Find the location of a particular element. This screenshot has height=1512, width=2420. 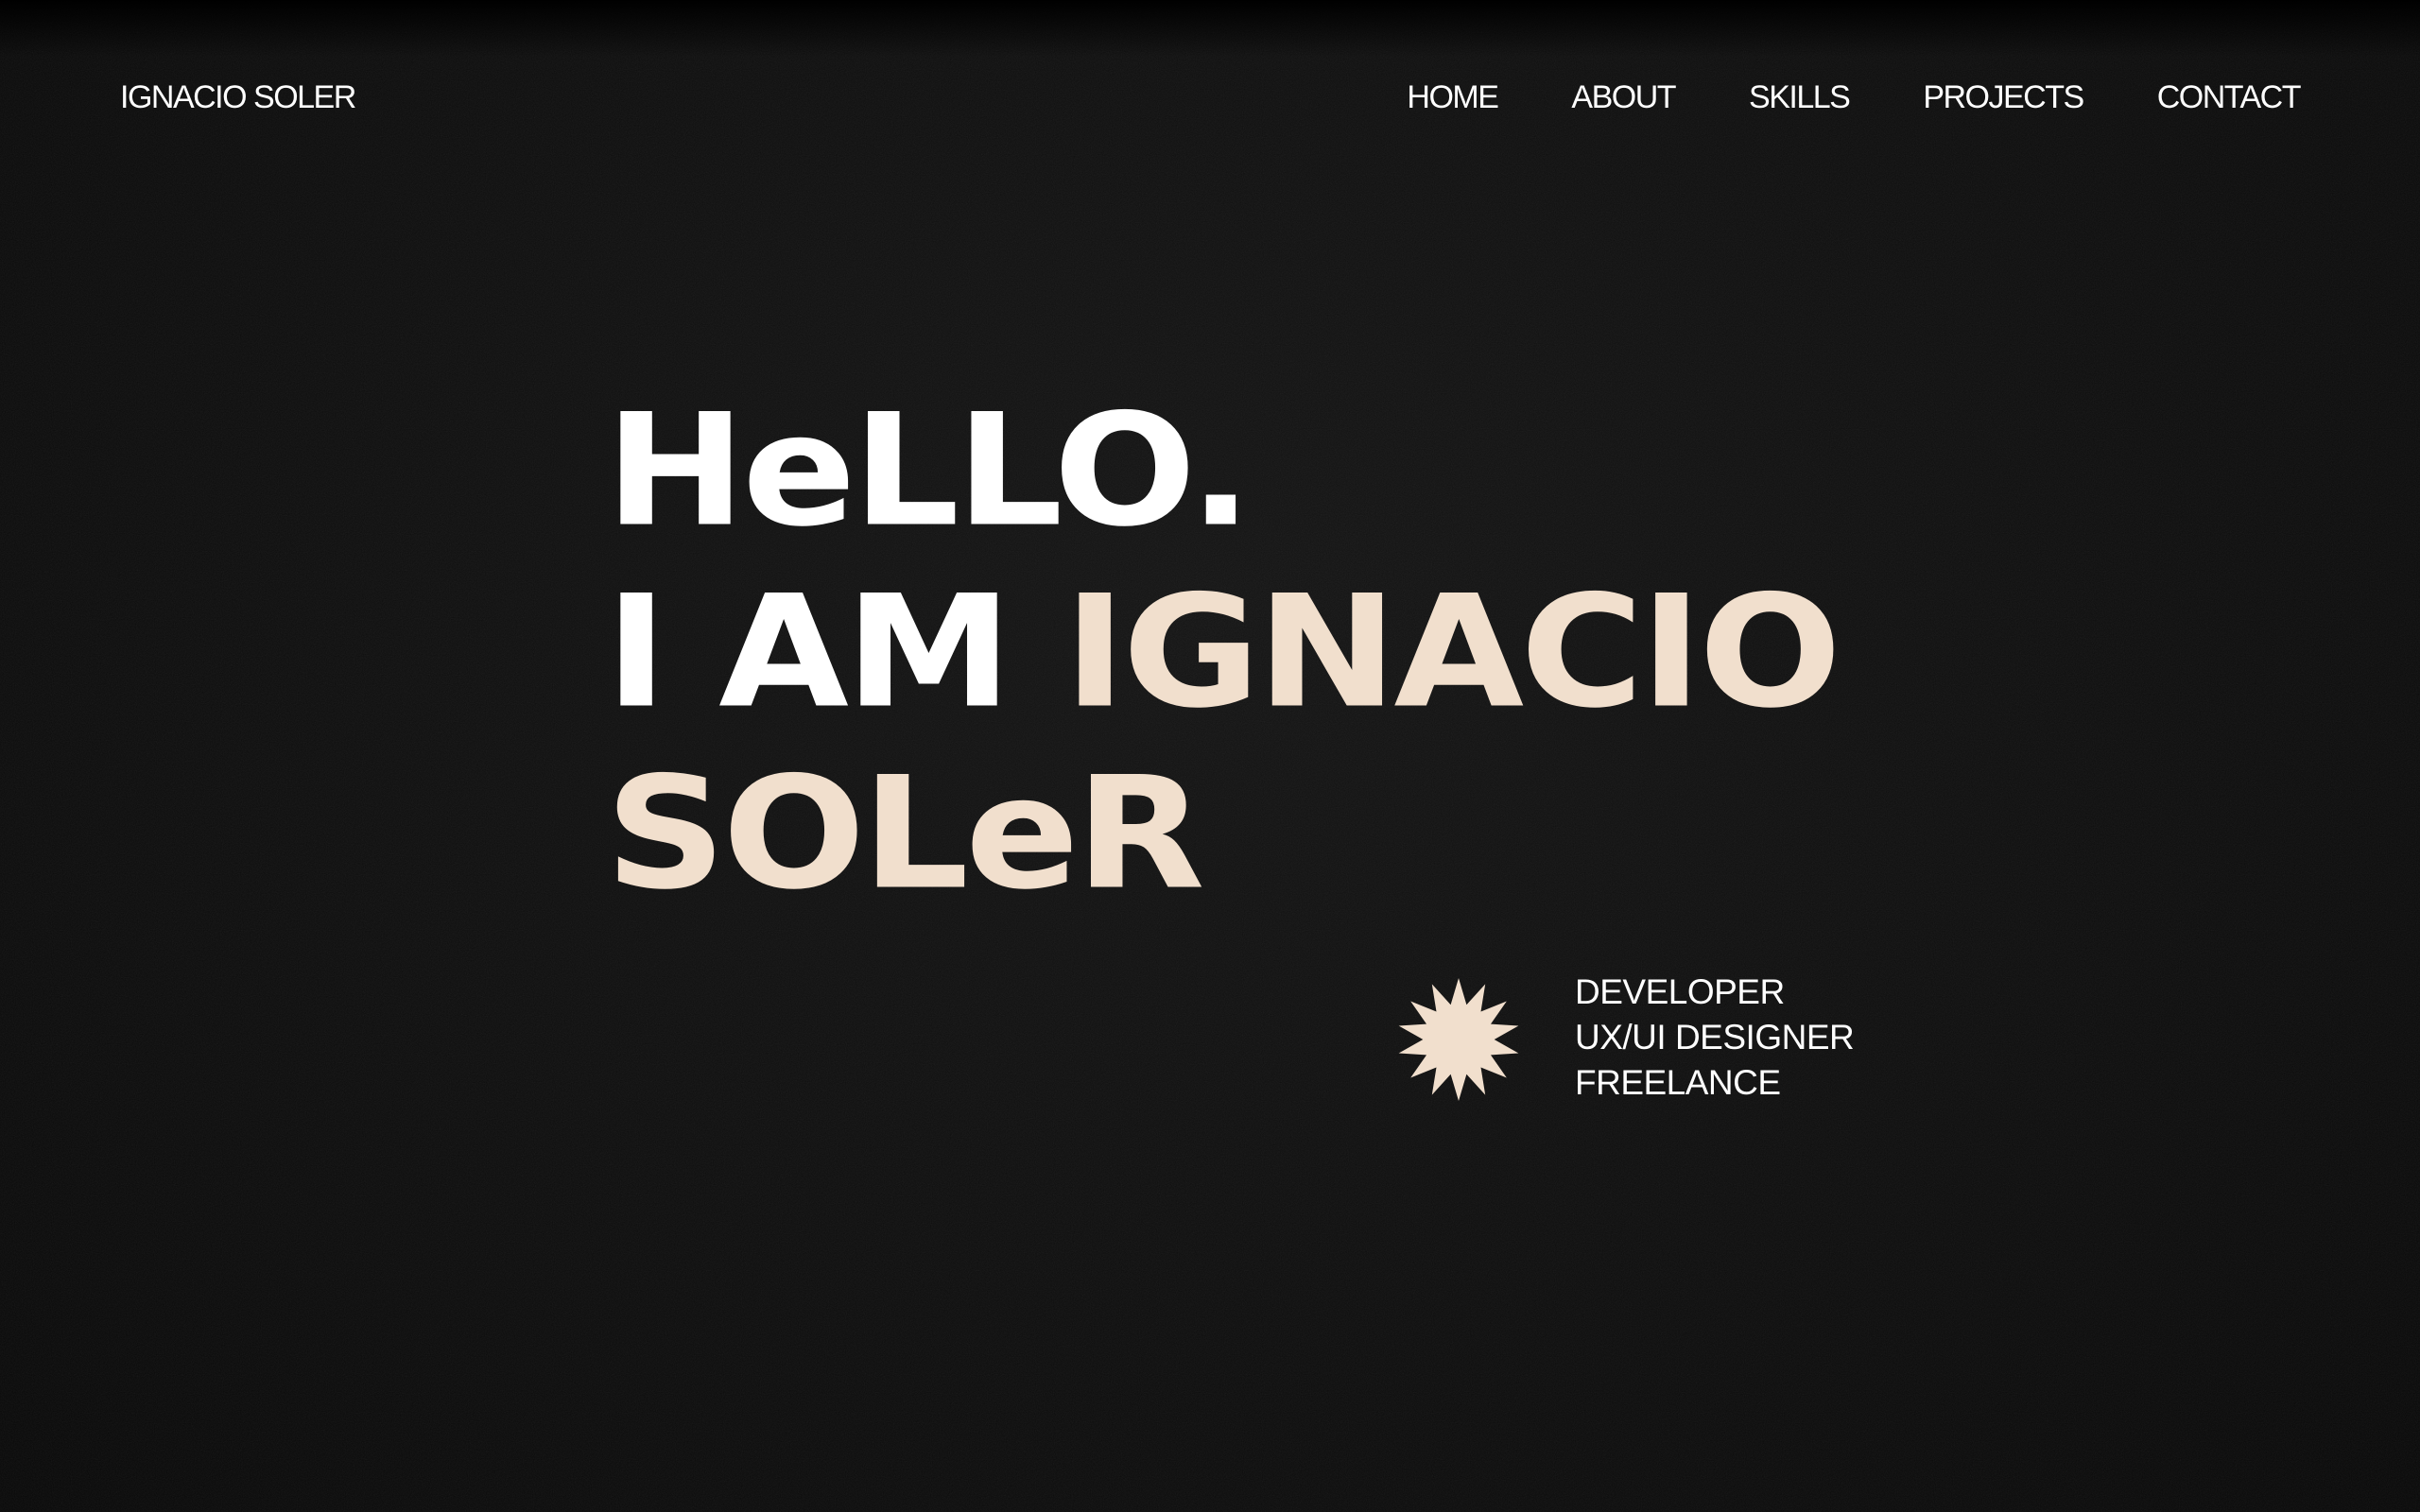

nav-about: ABOUT is located at coordinates (1623, 97).